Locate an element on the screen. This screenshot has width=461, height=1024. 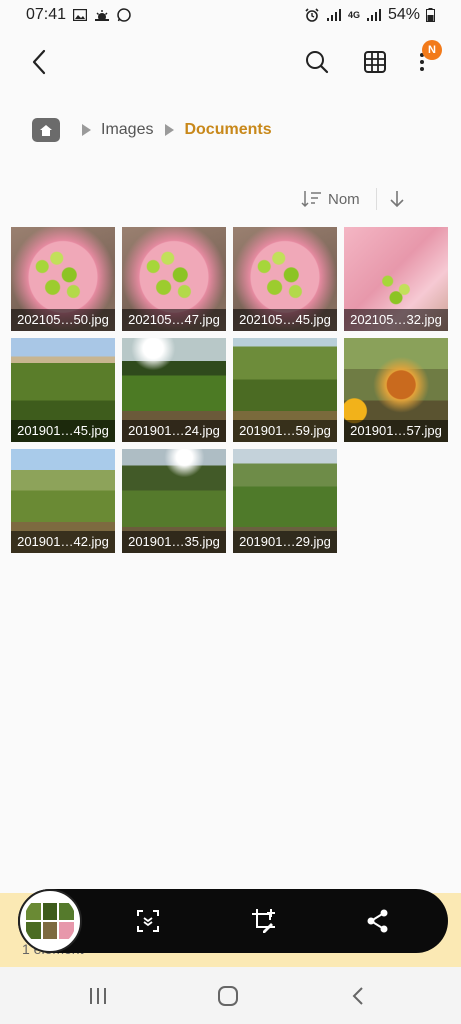
back-nav-icon is located at coordinates (357, 996).